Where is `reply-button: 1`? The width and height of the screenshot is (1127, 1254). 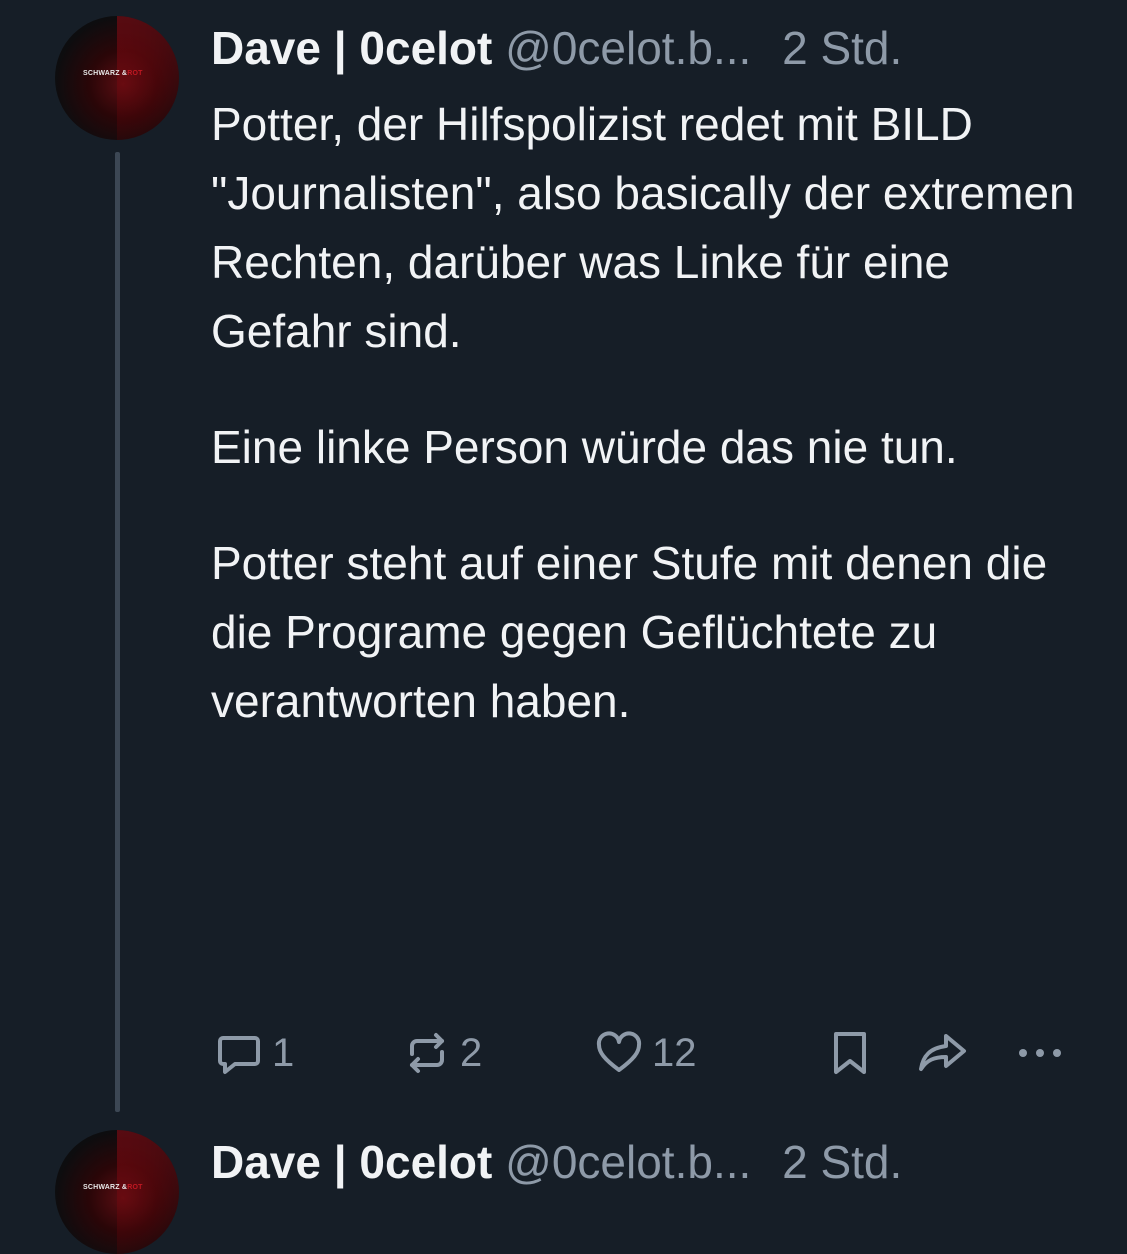 reply-button: 1 is located at coordinates (254, 1053).